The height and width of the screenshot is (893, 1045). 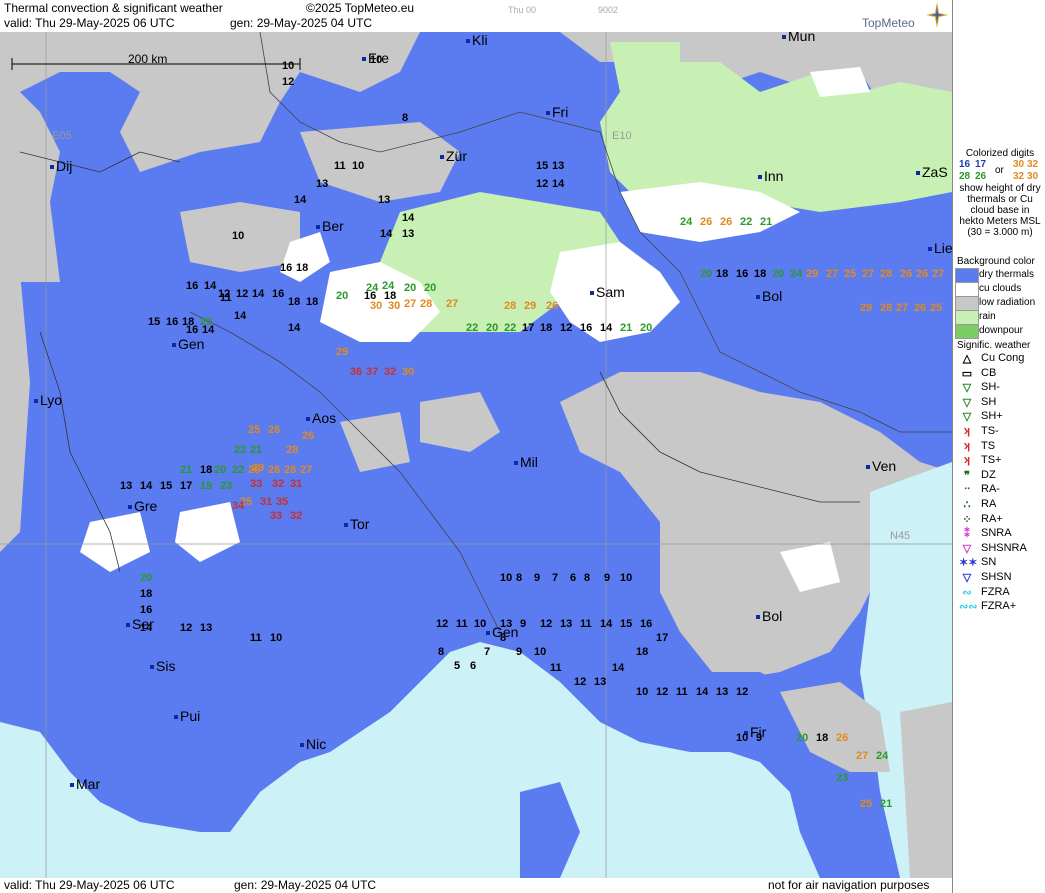 What do you see at coordinates (937, 15) in the screenshot?
I see `brand-star-icon` at bounding box center [937, 15].